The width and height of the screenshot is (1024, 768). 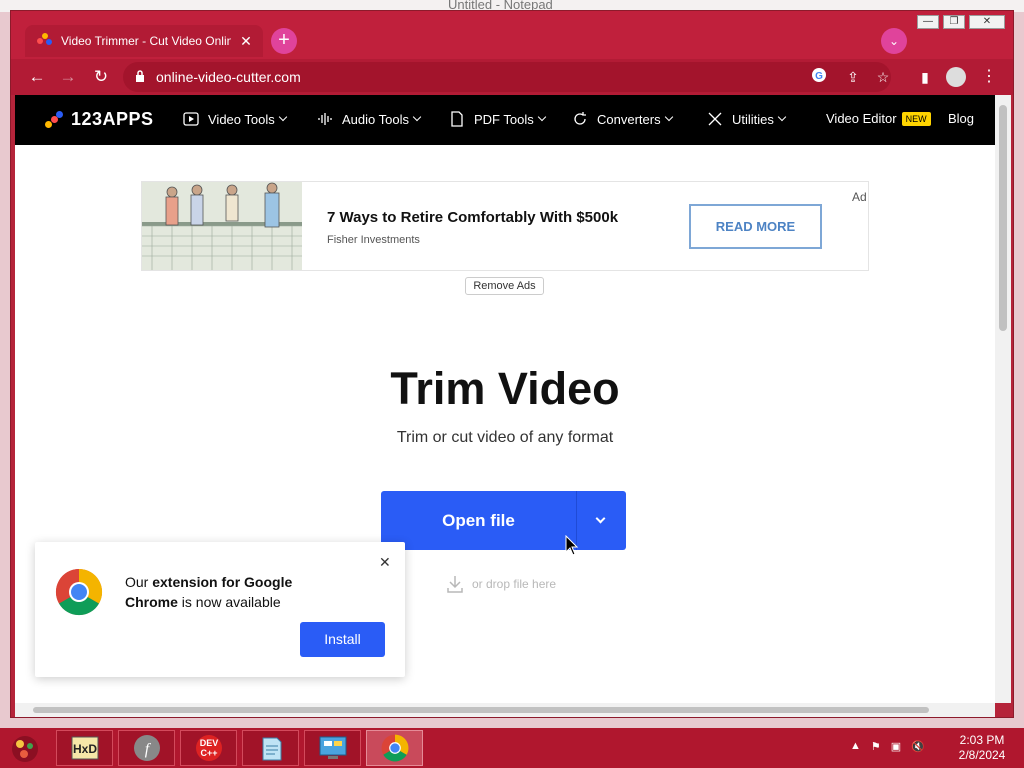 I want to click on control-panel-icon, so click(x=332, y=747).